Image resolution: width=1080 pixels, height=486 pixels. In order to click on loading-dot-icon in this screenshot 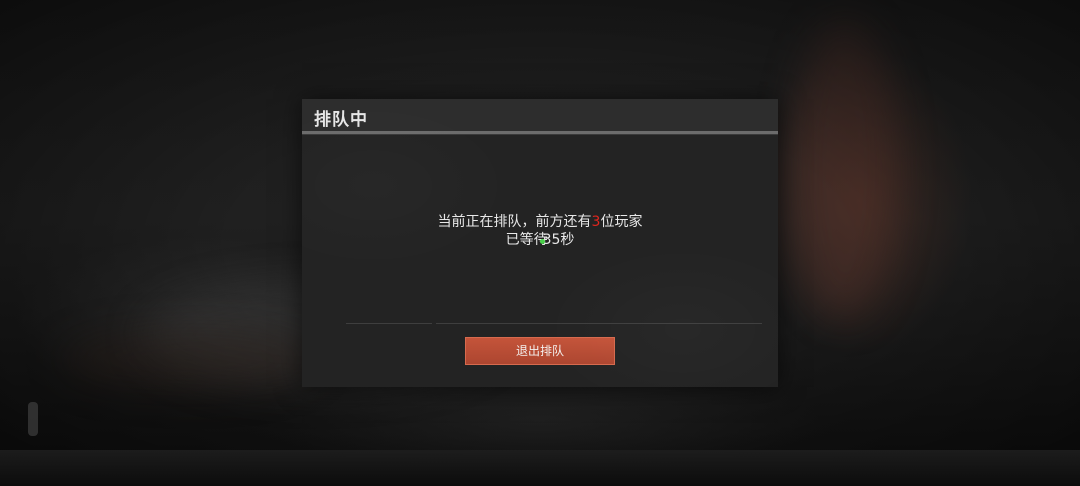, I will do `click(542, 241)`.